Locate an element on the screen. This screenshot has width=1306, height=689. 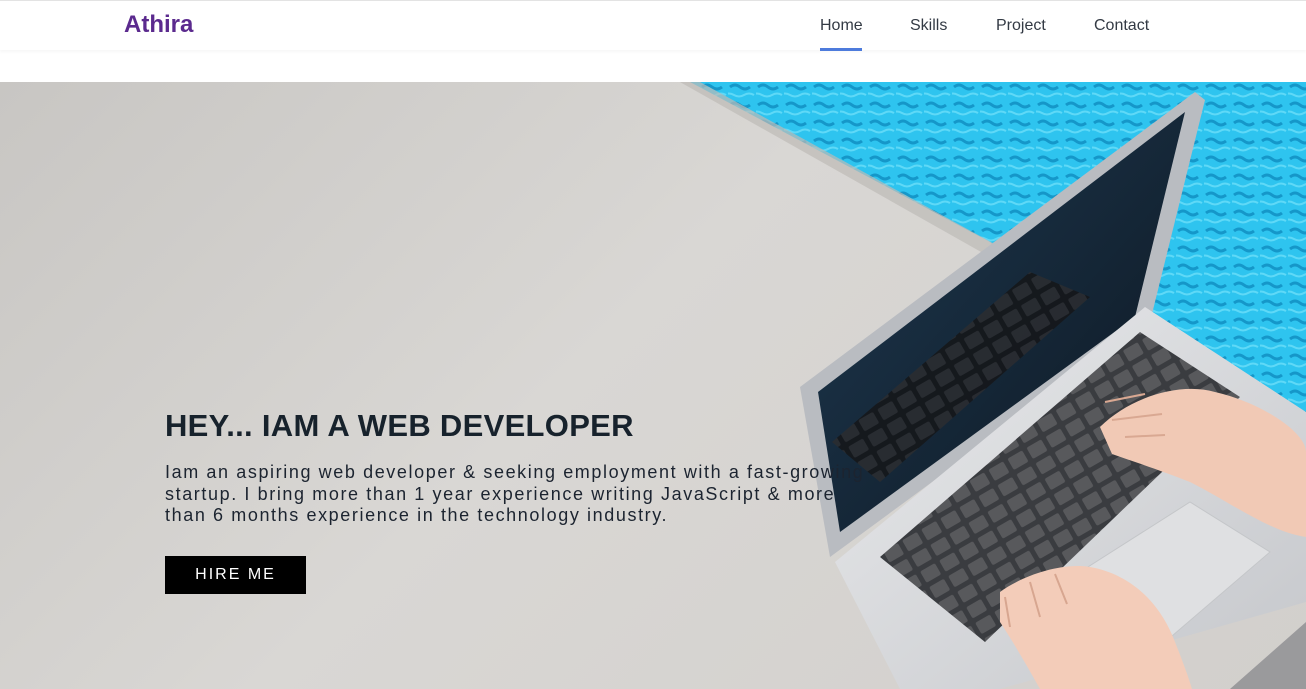
nav-active-indicator is located at coordinates (841, 49).